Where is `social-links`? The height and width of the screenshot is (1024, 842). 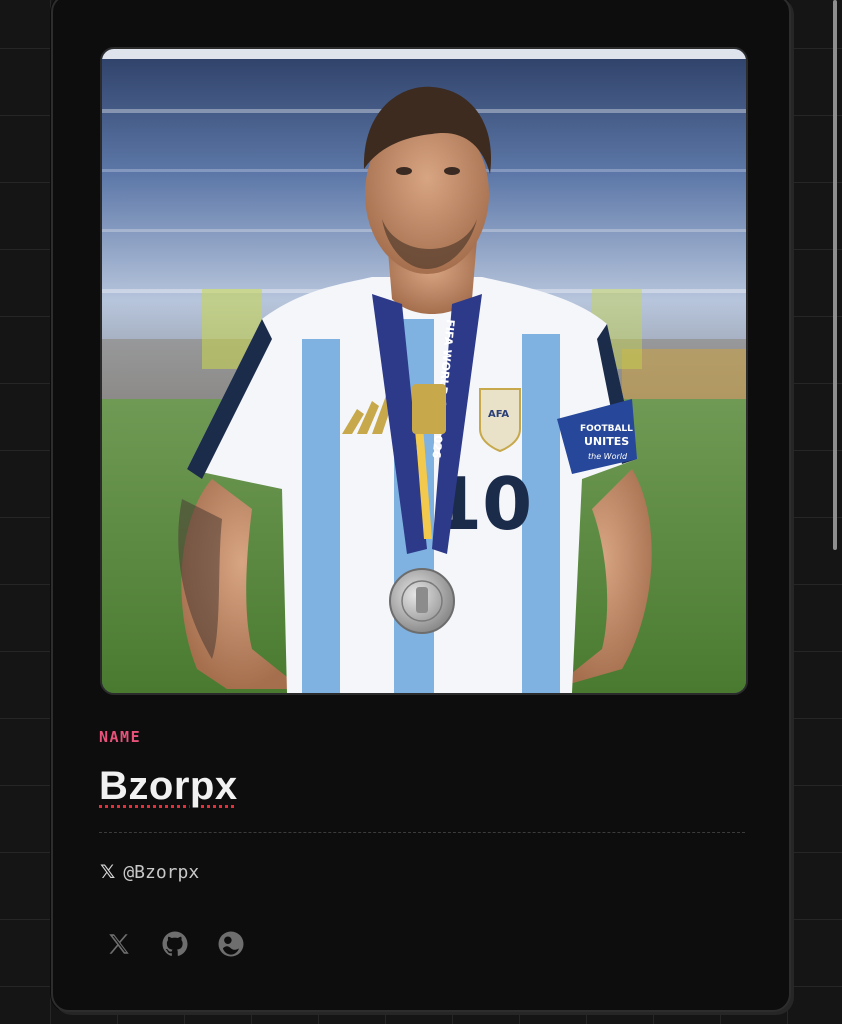
social-links is located at coordinates (175, 944).